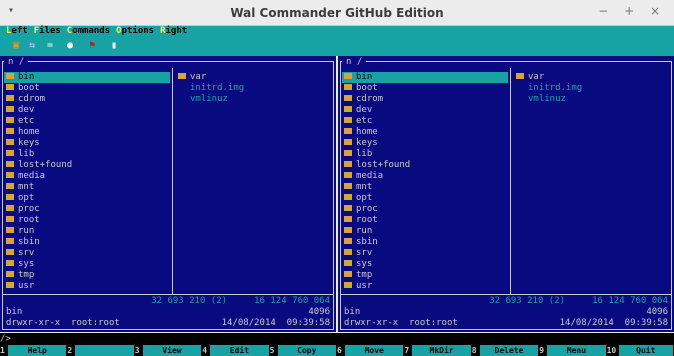 The image size is (674, 356). What do you see at coordinates (370, 350) in the screenshot?
I see `fkey-6-move: 6 Move` at bounding box center [370, 350].